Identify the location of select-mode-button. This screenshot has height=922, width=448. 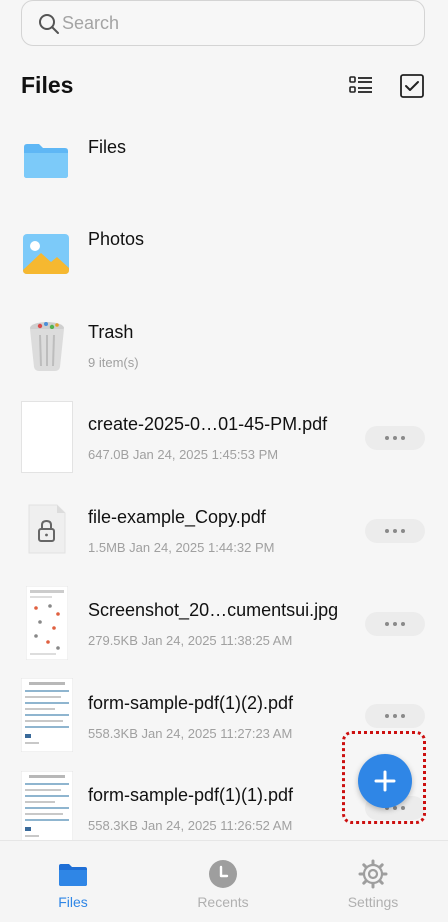
(412, 86).